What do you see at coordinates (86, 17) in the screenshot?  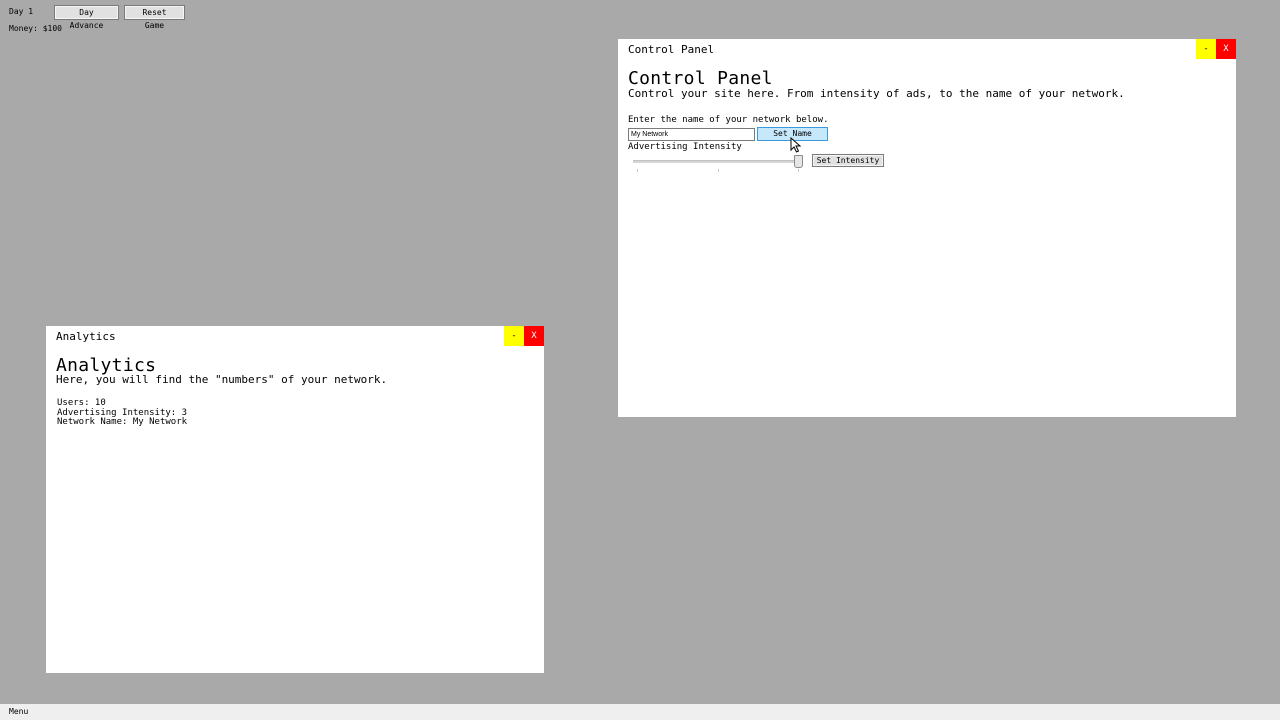 I see `day-advance-button: Day Advance` at bounding box center [86, 17].